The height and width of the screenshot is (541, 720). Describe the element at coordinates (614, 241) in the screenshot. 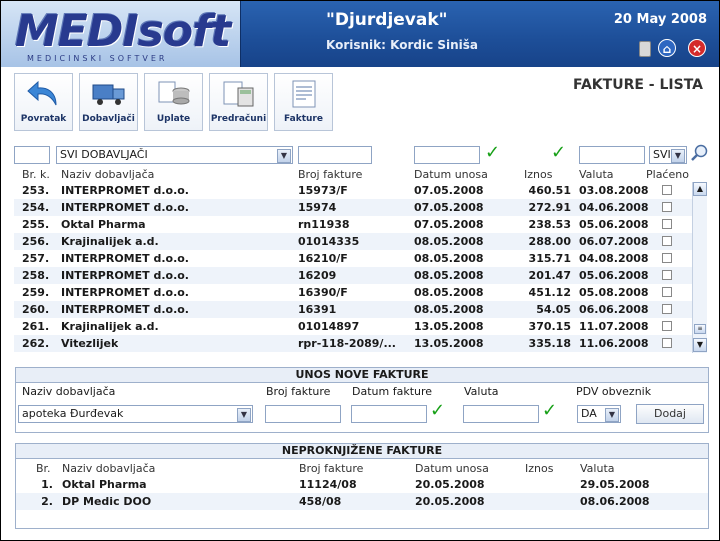

I see `row-due-date: 06.07.2008` at that location.